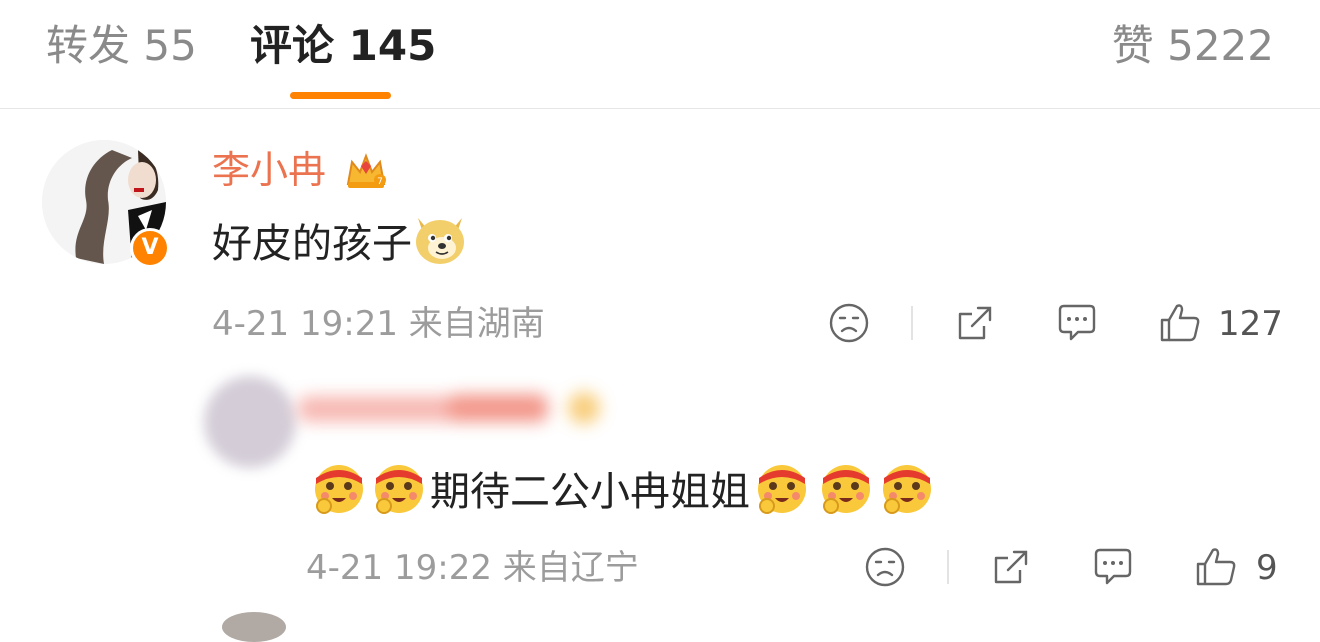 The image size is (1320, 642). Describe the element at coordinates (590, 492) in the screenshot. I see `reply-body: 期待二公小冉姐姐` at that location.